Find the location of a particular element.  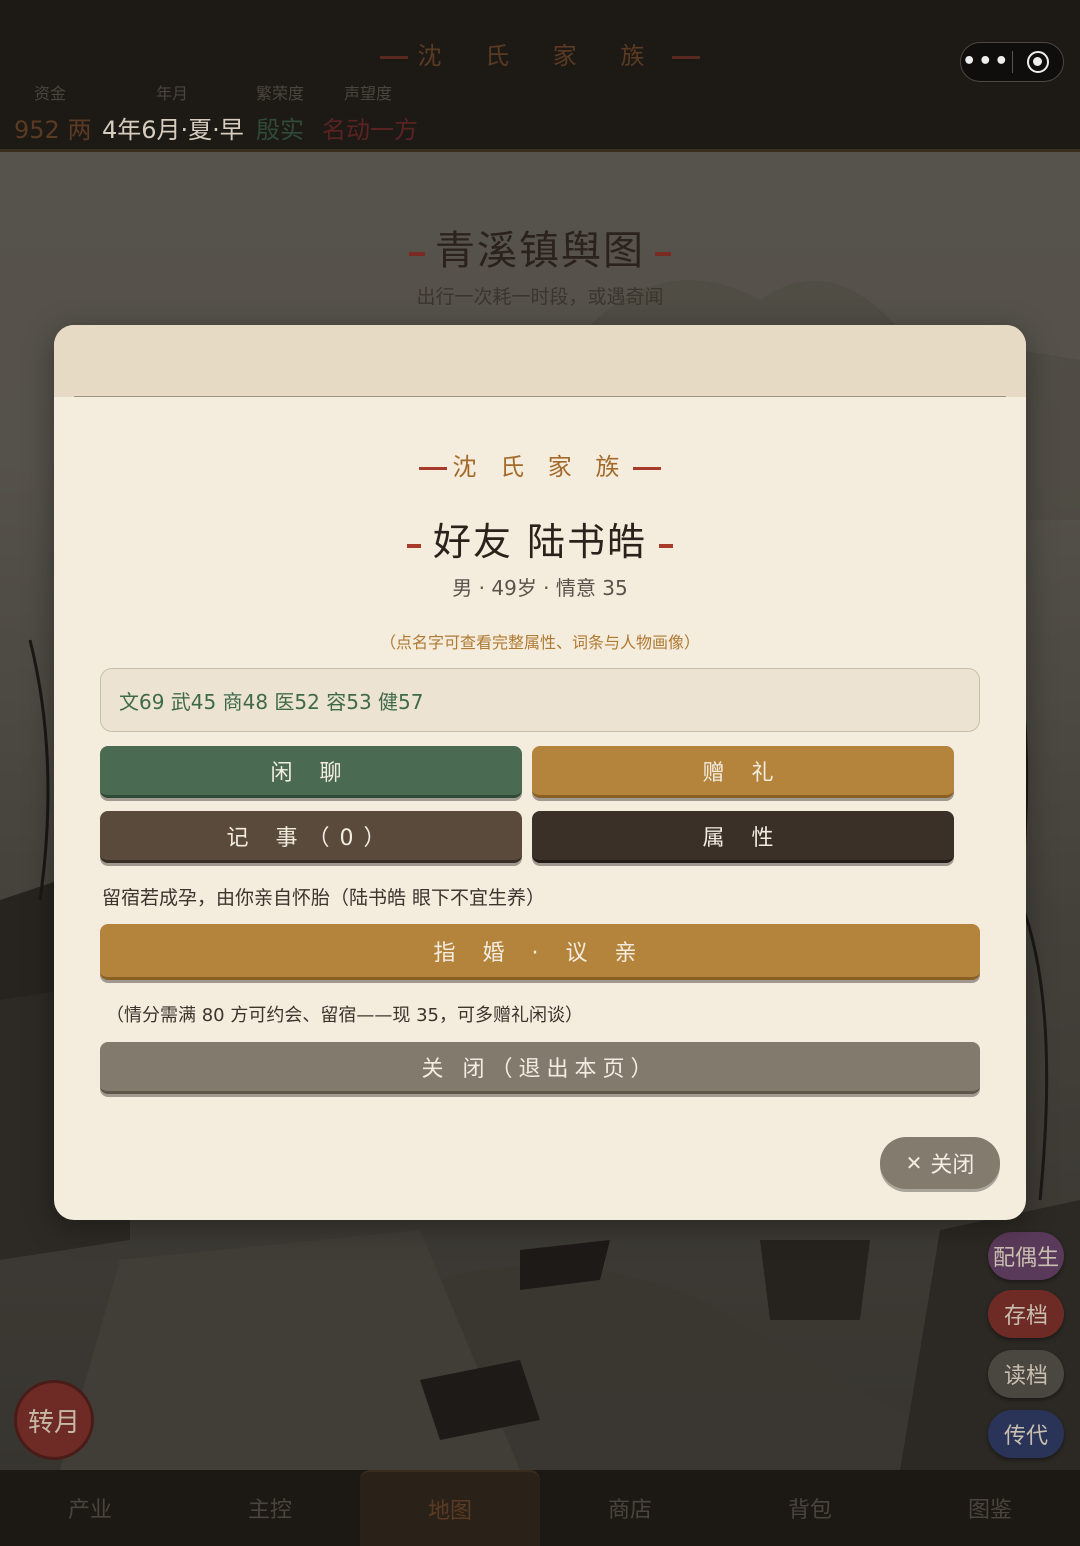

mini-program-capsule: ••• is located at coordinates (1012, 62).